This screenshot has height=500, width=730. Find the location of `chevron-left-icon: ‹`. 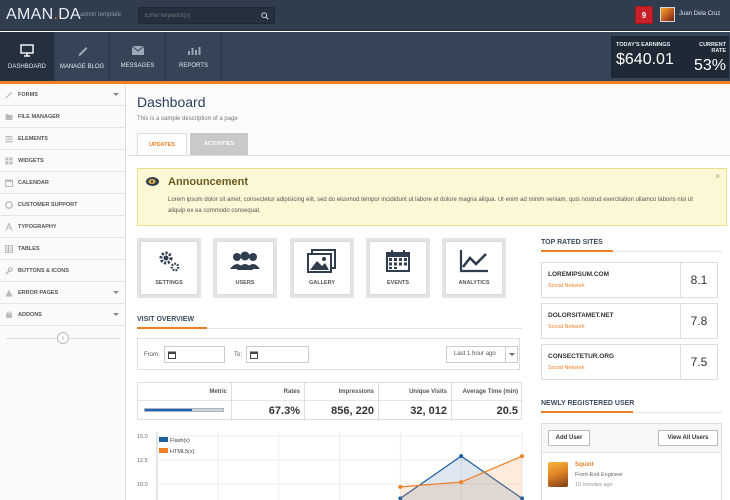

chevron-left-icon: ‹ is located at coordinates (63, 338).